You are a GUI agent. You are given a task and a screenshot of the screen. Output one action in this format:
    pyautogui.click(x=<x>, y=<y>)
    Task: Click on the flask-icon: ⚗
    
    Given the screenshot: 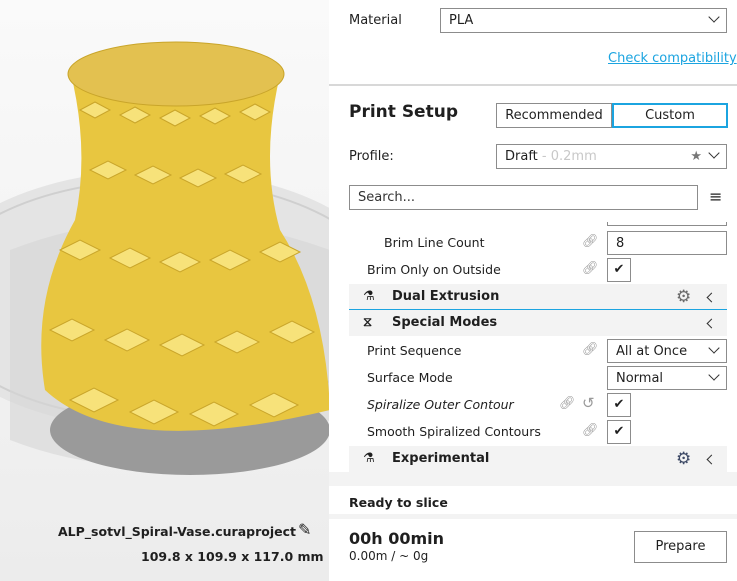 What is the action you would take?
    pyautogui.click(x=369, y=458)
    